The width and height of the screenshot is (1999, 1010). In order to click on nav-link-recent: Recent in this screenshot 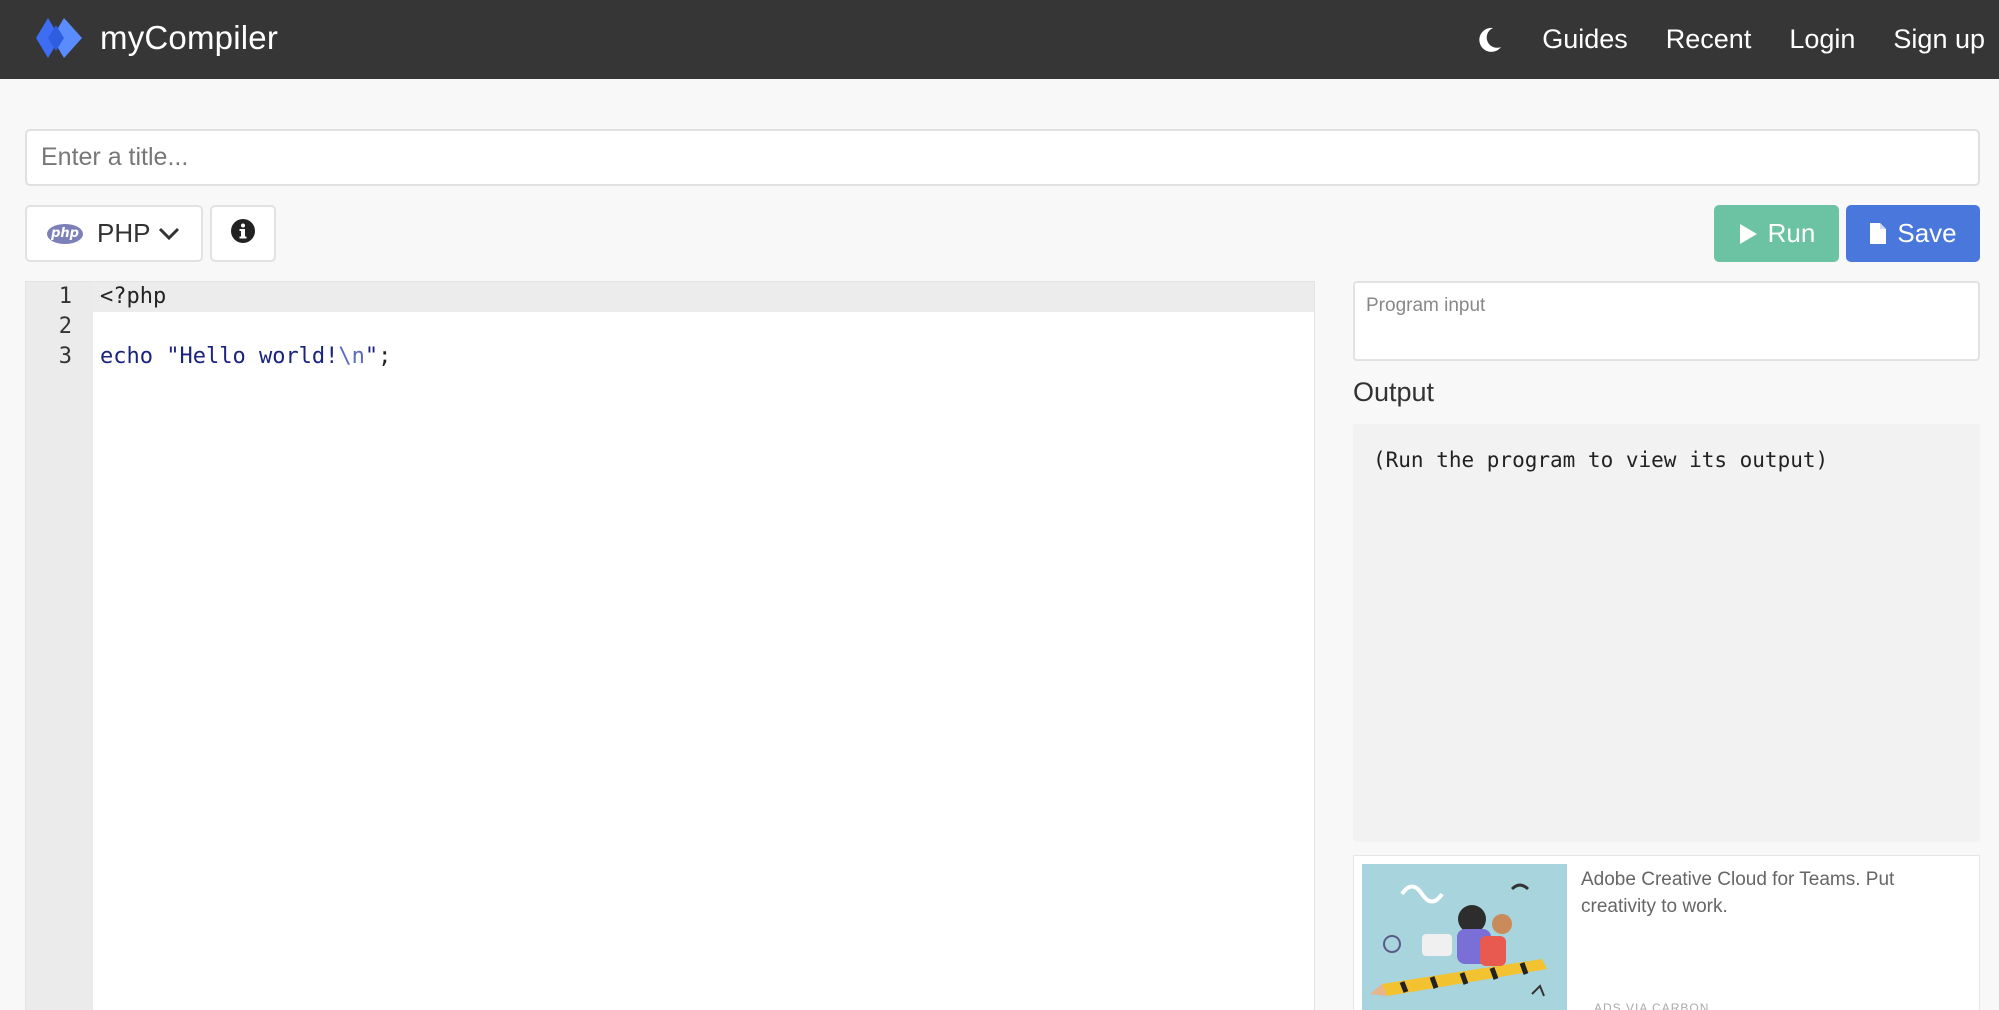, I will do `click(1709, 39)`.